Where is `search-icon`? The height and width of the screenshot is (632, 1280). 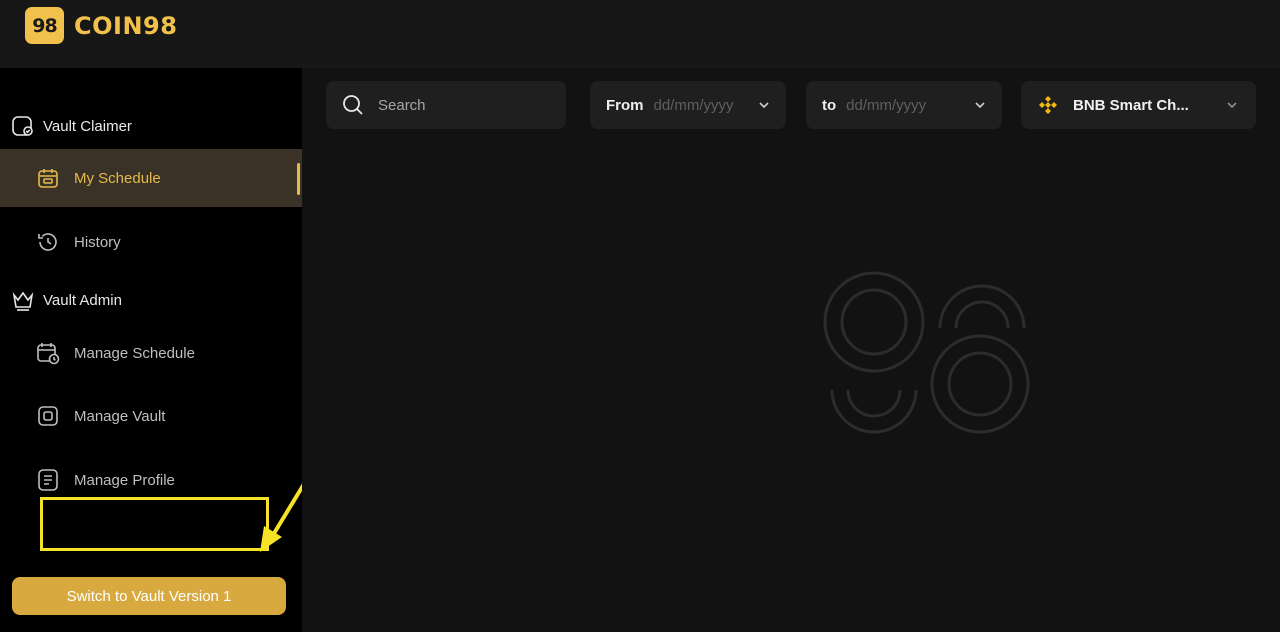 search-icon is located at coordinates (353, 105).